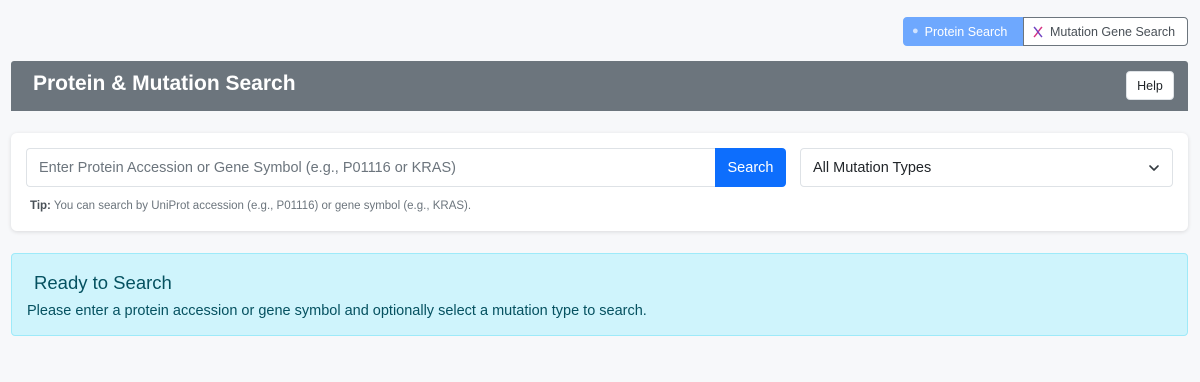 Image resolution: width=1200 pixels, height=382 pixels. Describe the element at coordinates (872, 167) in the screenshot. I see `mutation-type-value: All Mutation Types` at that location.